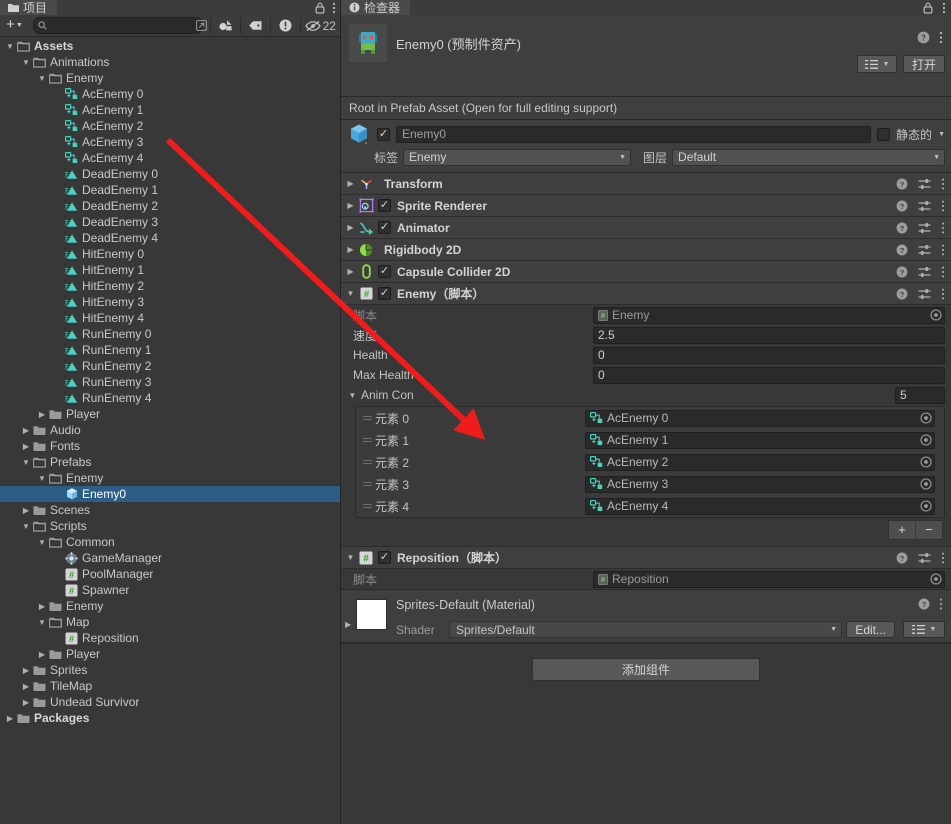 Image resolution: width=951 pixels, height=824 pixels. What do you see at coordinates (170, 302) in the screenshot?
I see `tree-item-hitenemy-3: ▶HitEnemy 3` at bounding box center [170, 302].